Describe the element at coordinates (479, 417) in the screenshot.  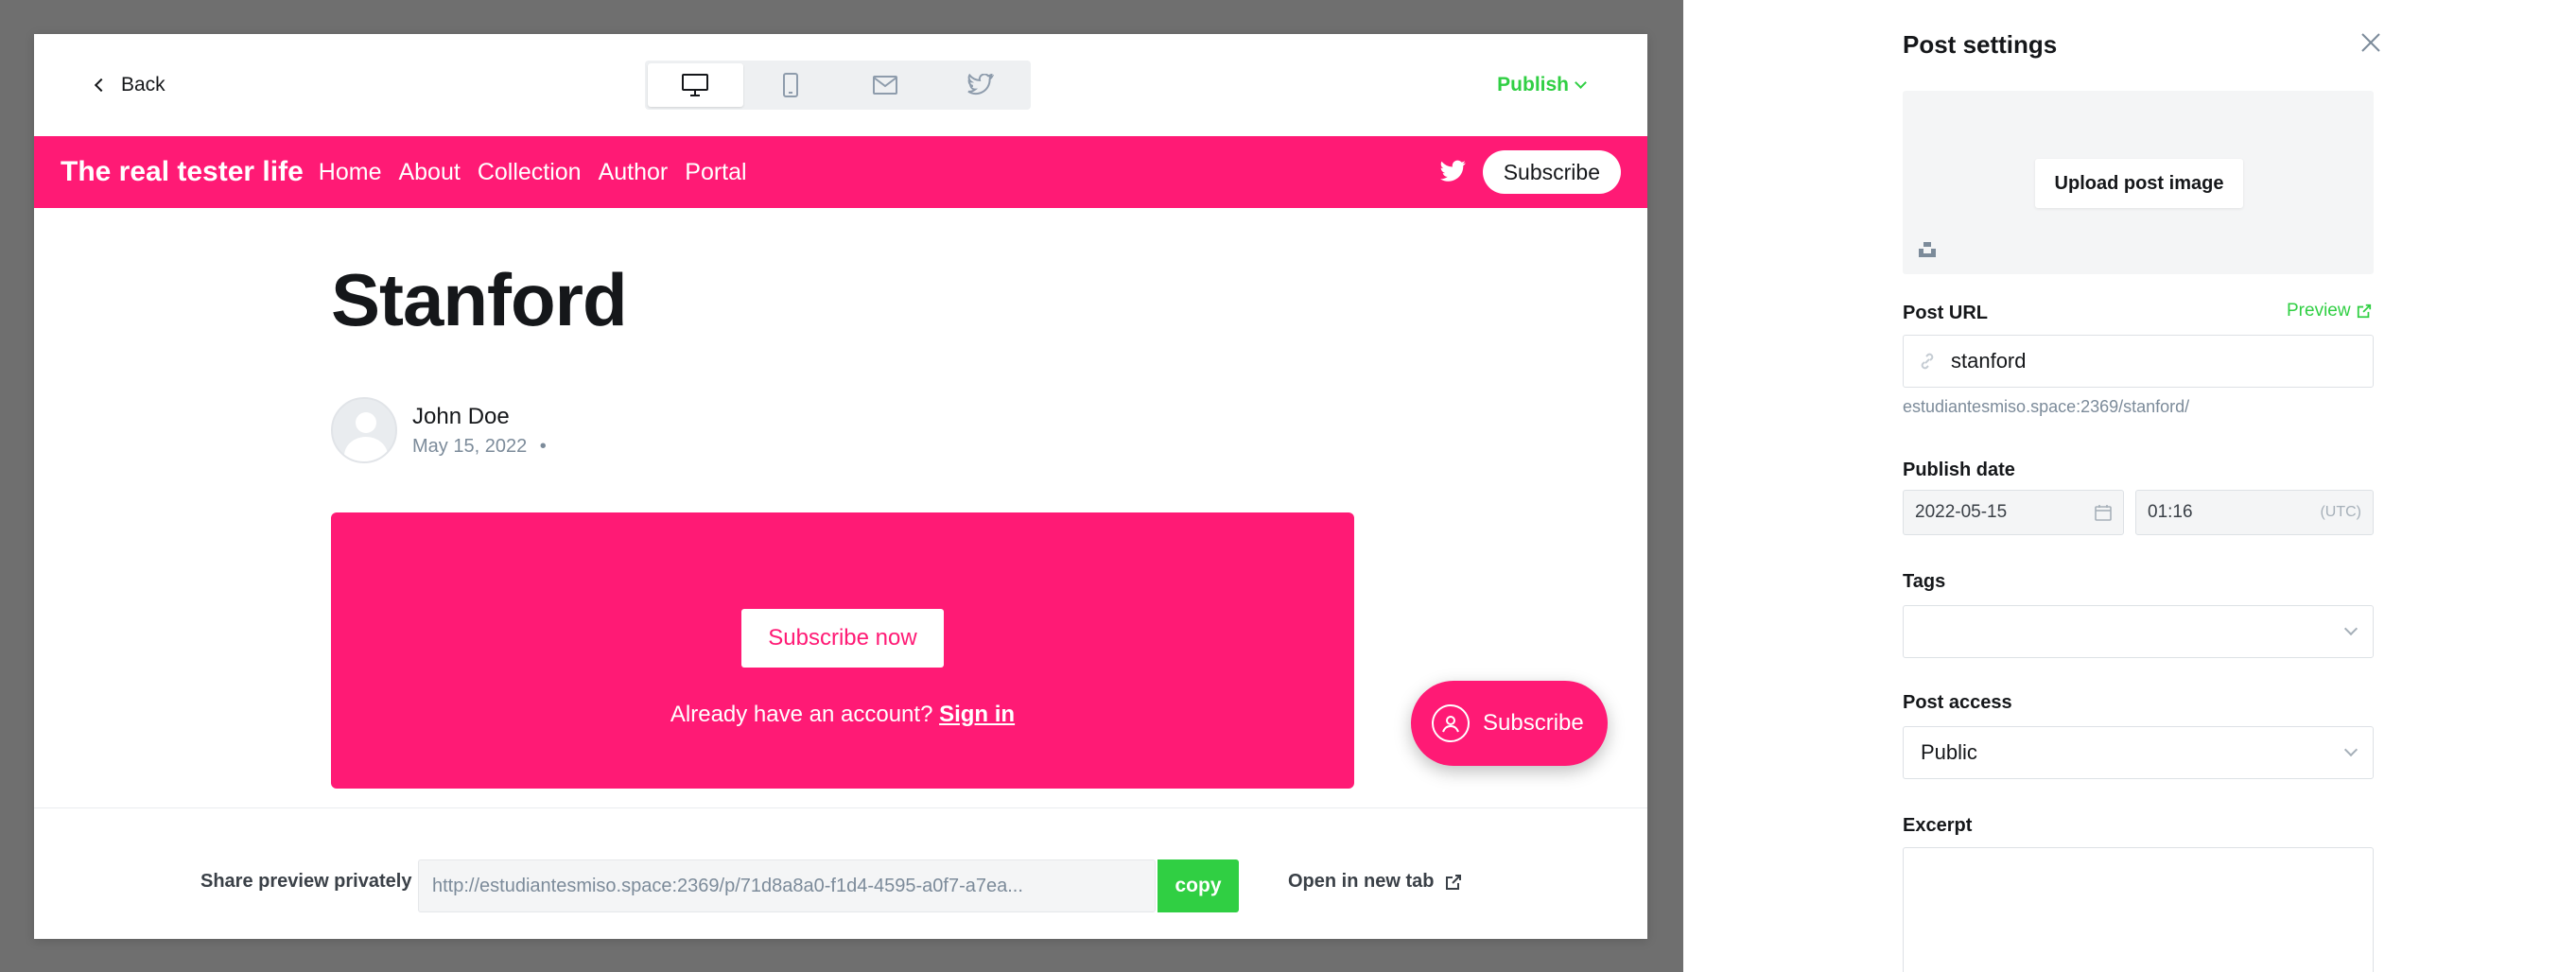
I see `author-name: John Doe` at that location.